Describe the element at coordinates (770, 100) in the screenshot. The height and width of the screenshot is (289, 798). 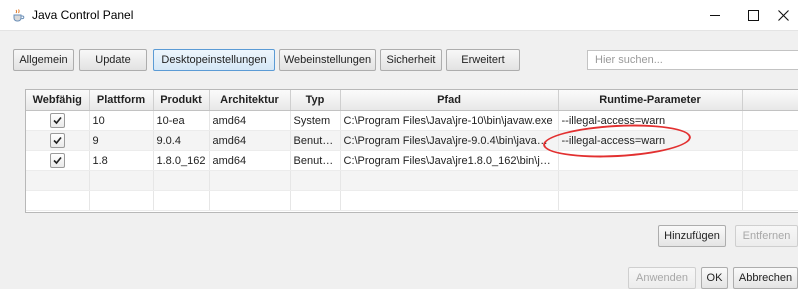
I see `column-header-filler` at that location.